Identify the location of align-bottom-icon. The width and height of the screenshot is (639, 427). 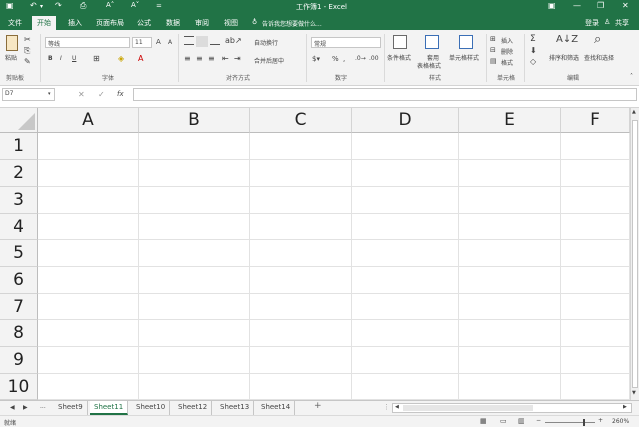
(215, 40).